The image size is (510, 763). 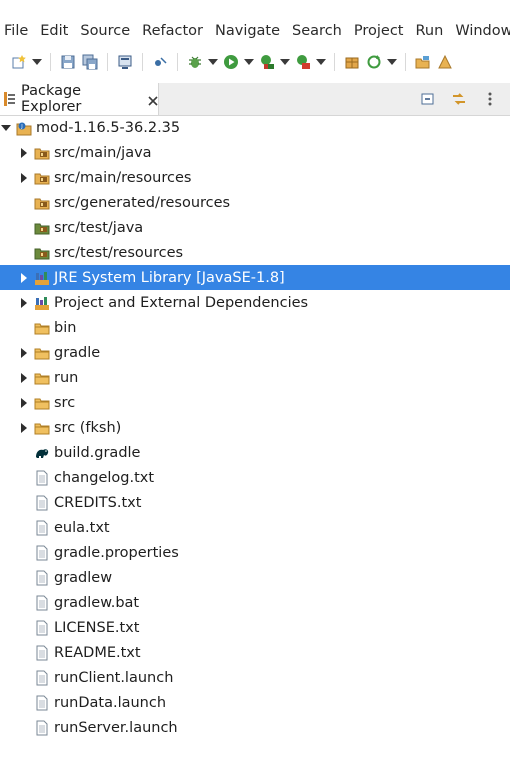 What do you see at coordinates (285, 62) in the screenshot?
I see `coverage-dropdown` at bounding box center [285, 62].